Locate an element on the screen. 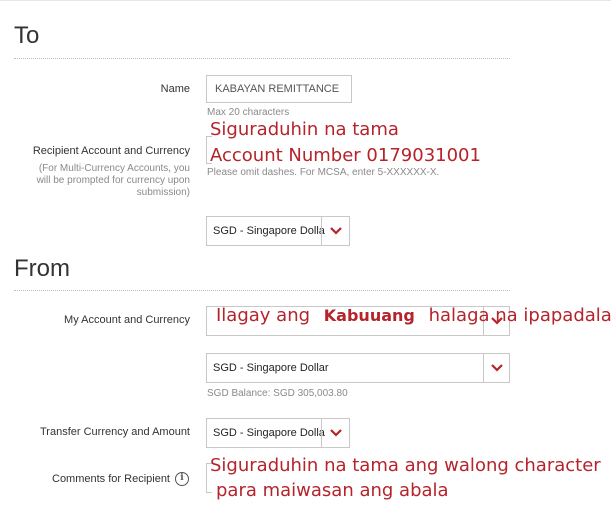 This screenshot has height=516, width=611. name-label: Name is located at coordinates (175, 89).